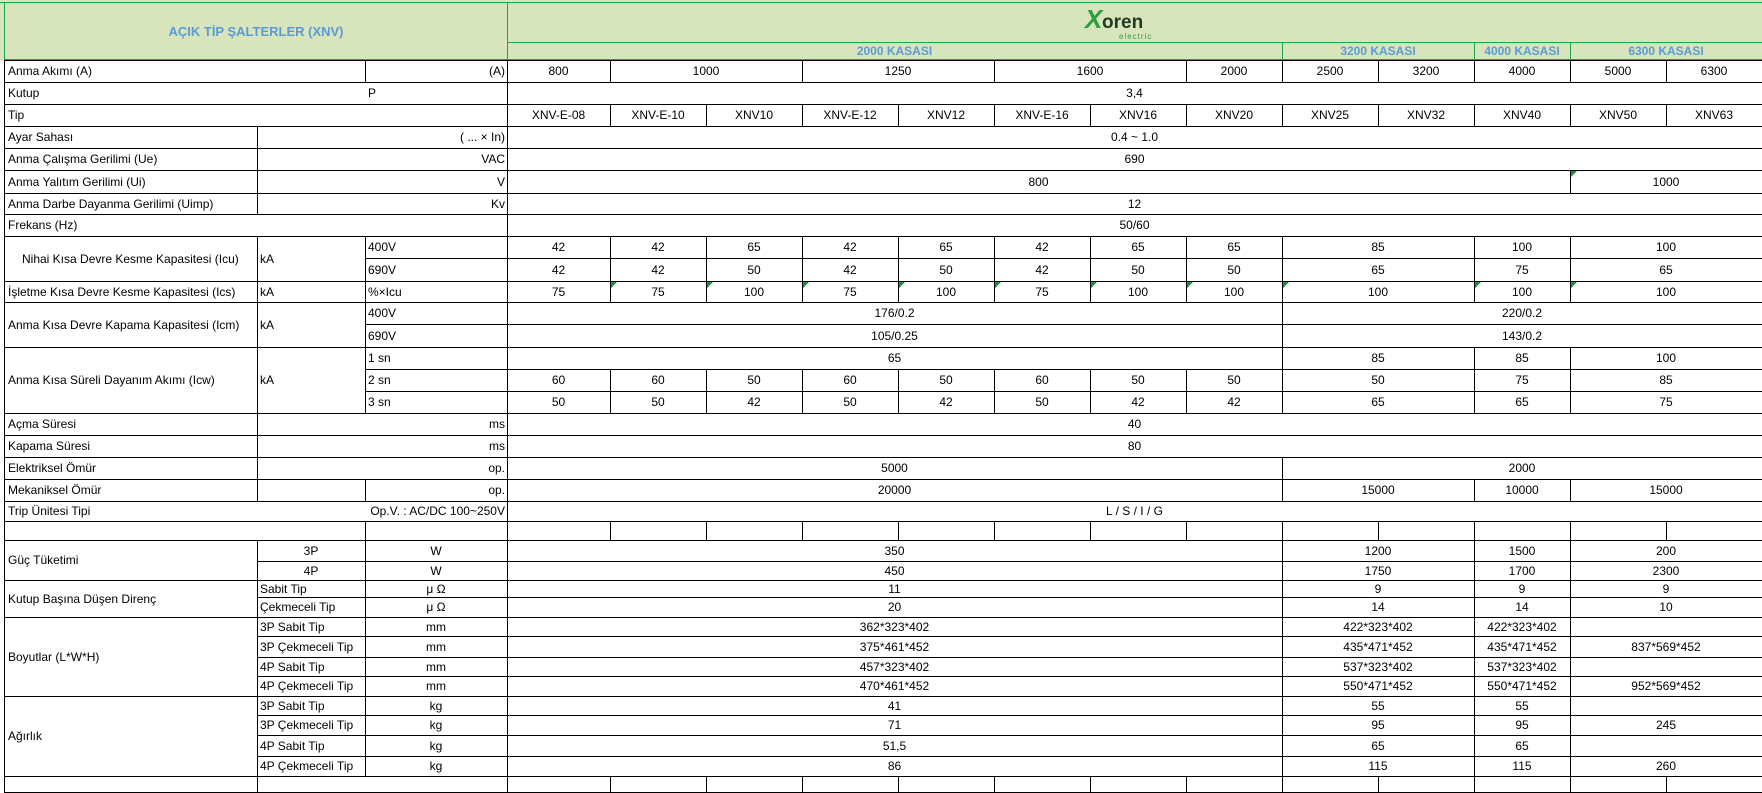  I want to click on row-label-trip: Trip Ünitesi Tipi, so click(49, 511).